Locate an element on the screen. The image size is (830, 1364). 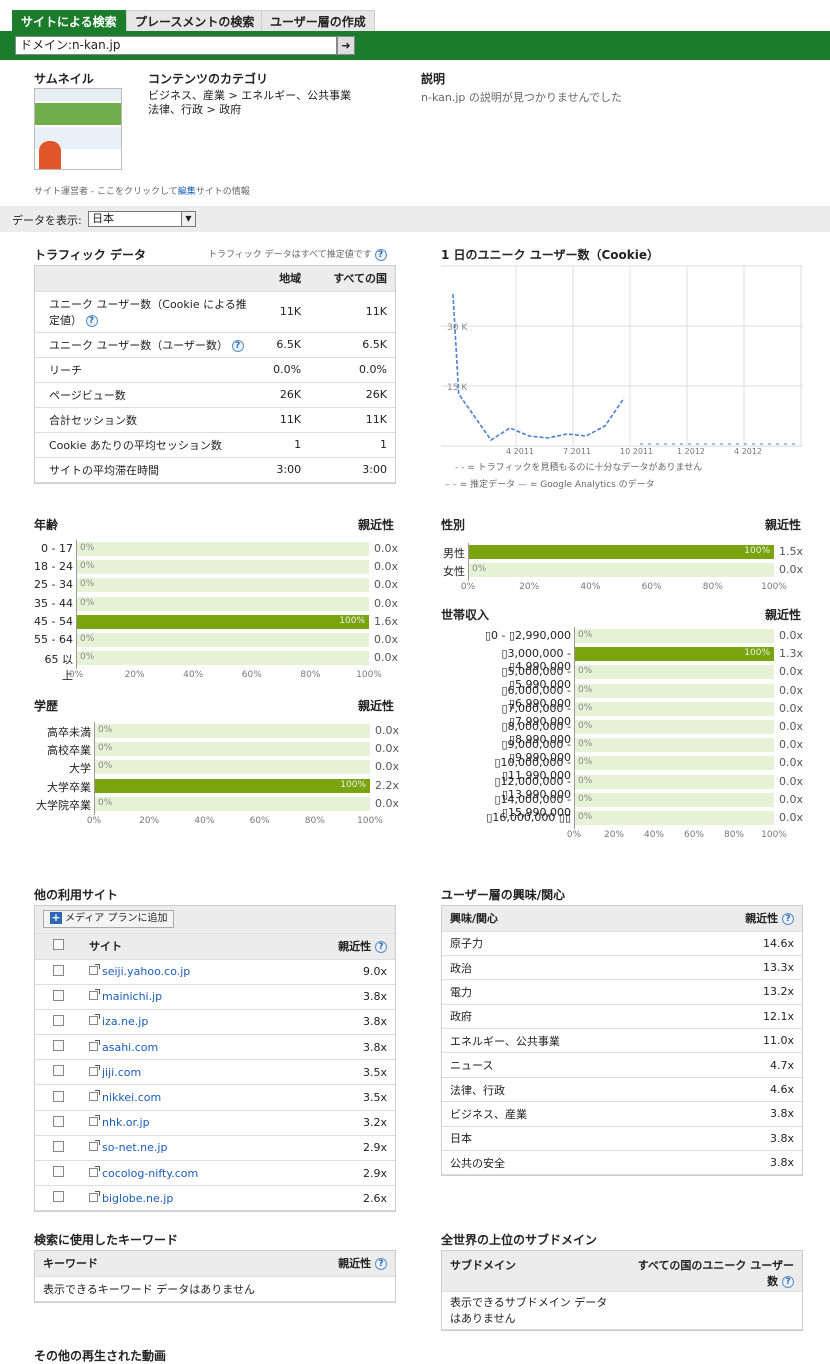
table-row: iza.ne.jp 3.8x is located at coordinates (215, 1022).